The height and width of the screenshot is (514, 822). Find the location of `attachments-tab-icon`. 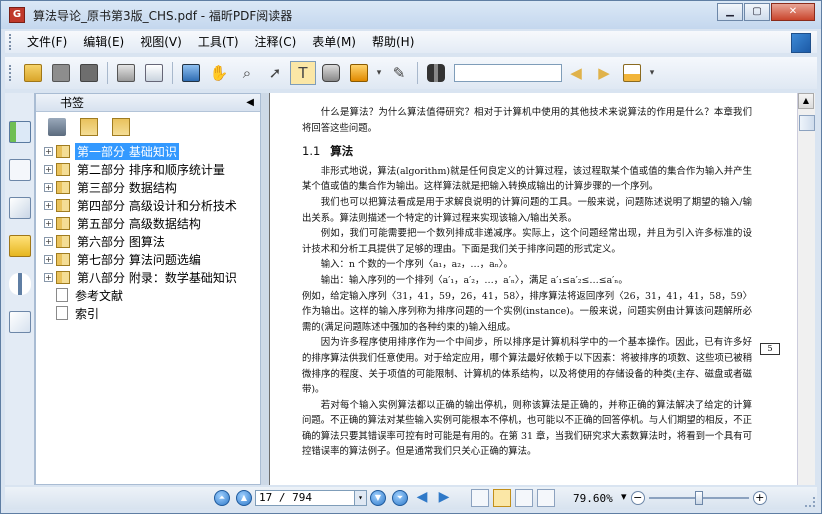

attachments-tab-icon is located at coordinates (19, 284).